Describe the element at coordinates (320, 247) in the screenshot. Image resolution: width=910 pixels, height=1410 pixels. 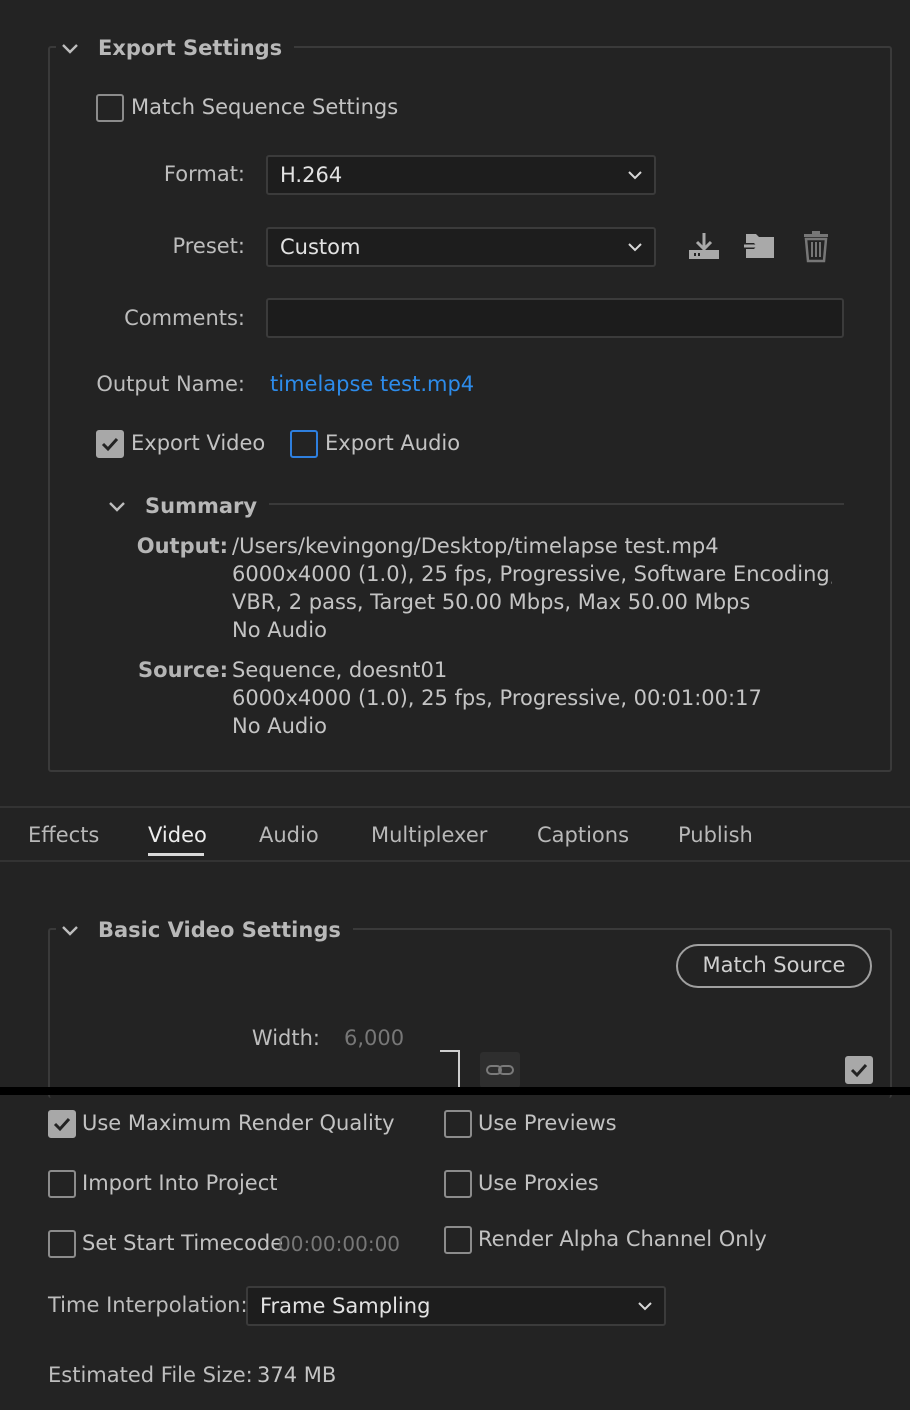
I see `preset-value: Custom` at that location.